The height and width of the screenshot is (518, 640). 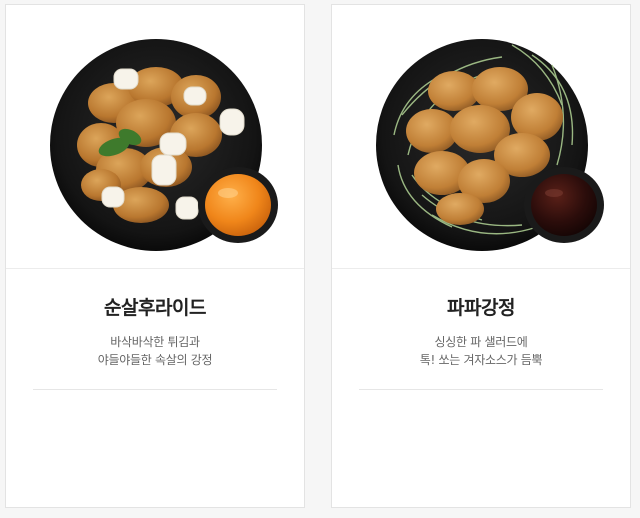 What do you see at coordinates (481, 351) in the screenshot?
I see `menu-description: 싱싱한 파 샐러드에 톡! 쏘는 겨자소스가 듬뿍` at bounding box center [481, 351].